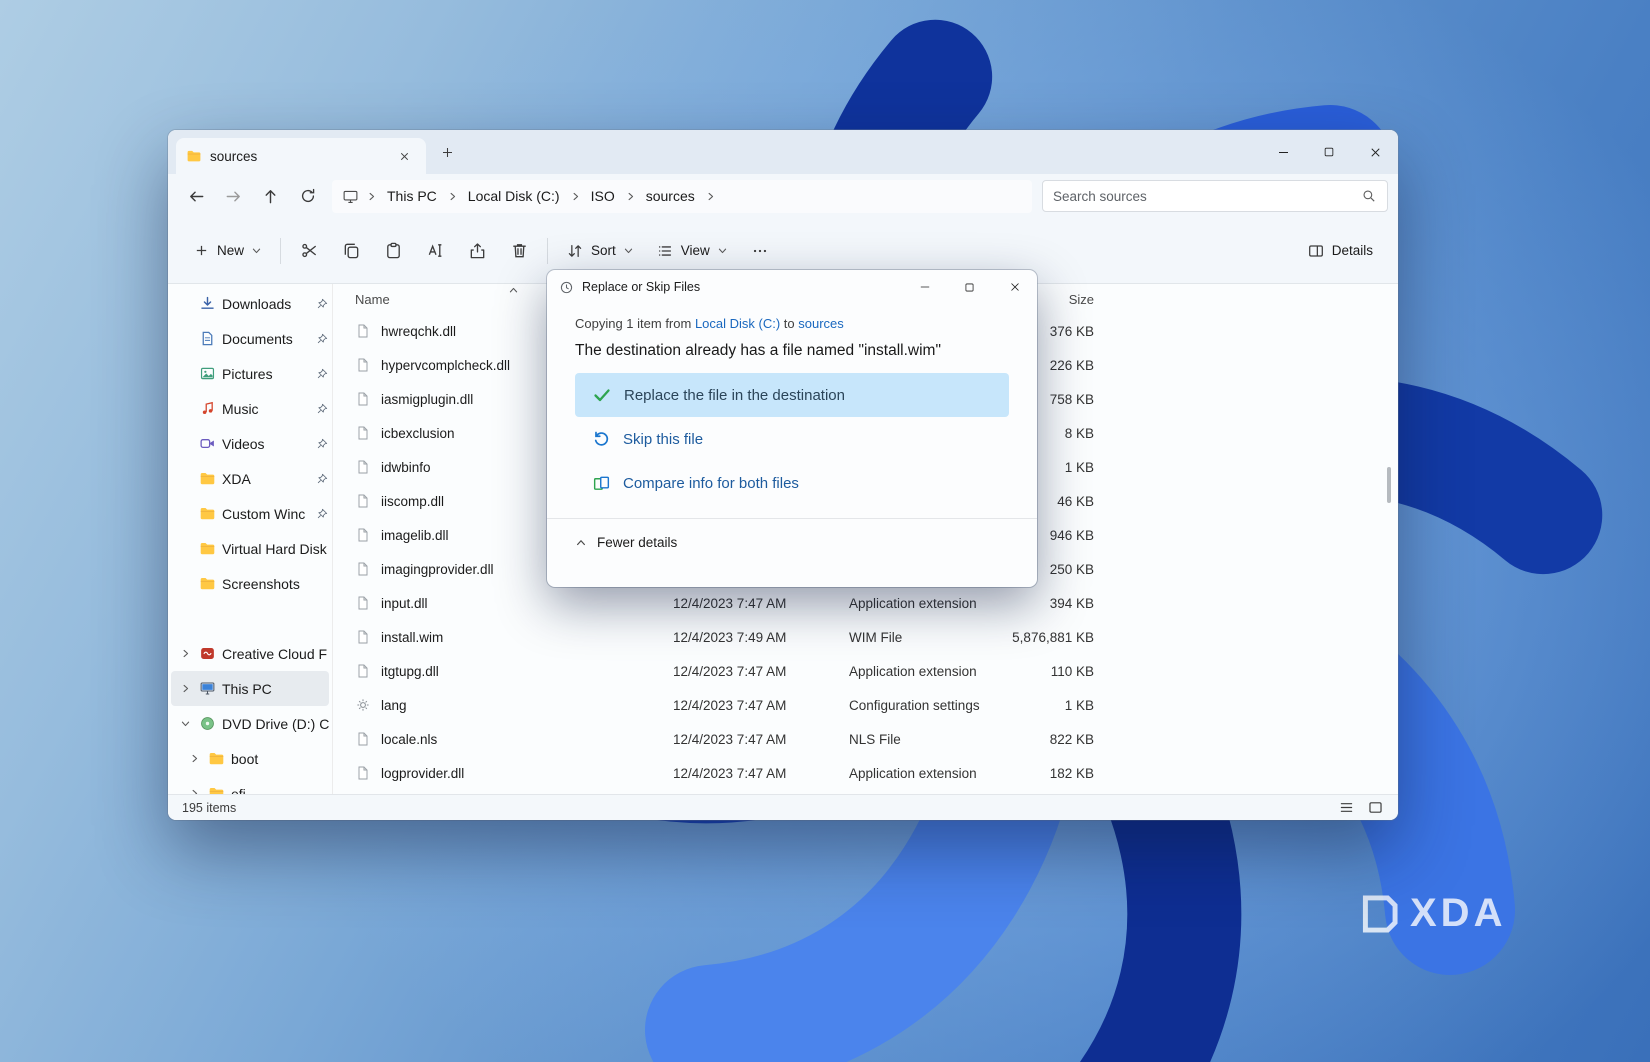  Describe the element at coordinates (250, 338) in the screenshot. I see `sidebar-item-documents: Documents` at that location.